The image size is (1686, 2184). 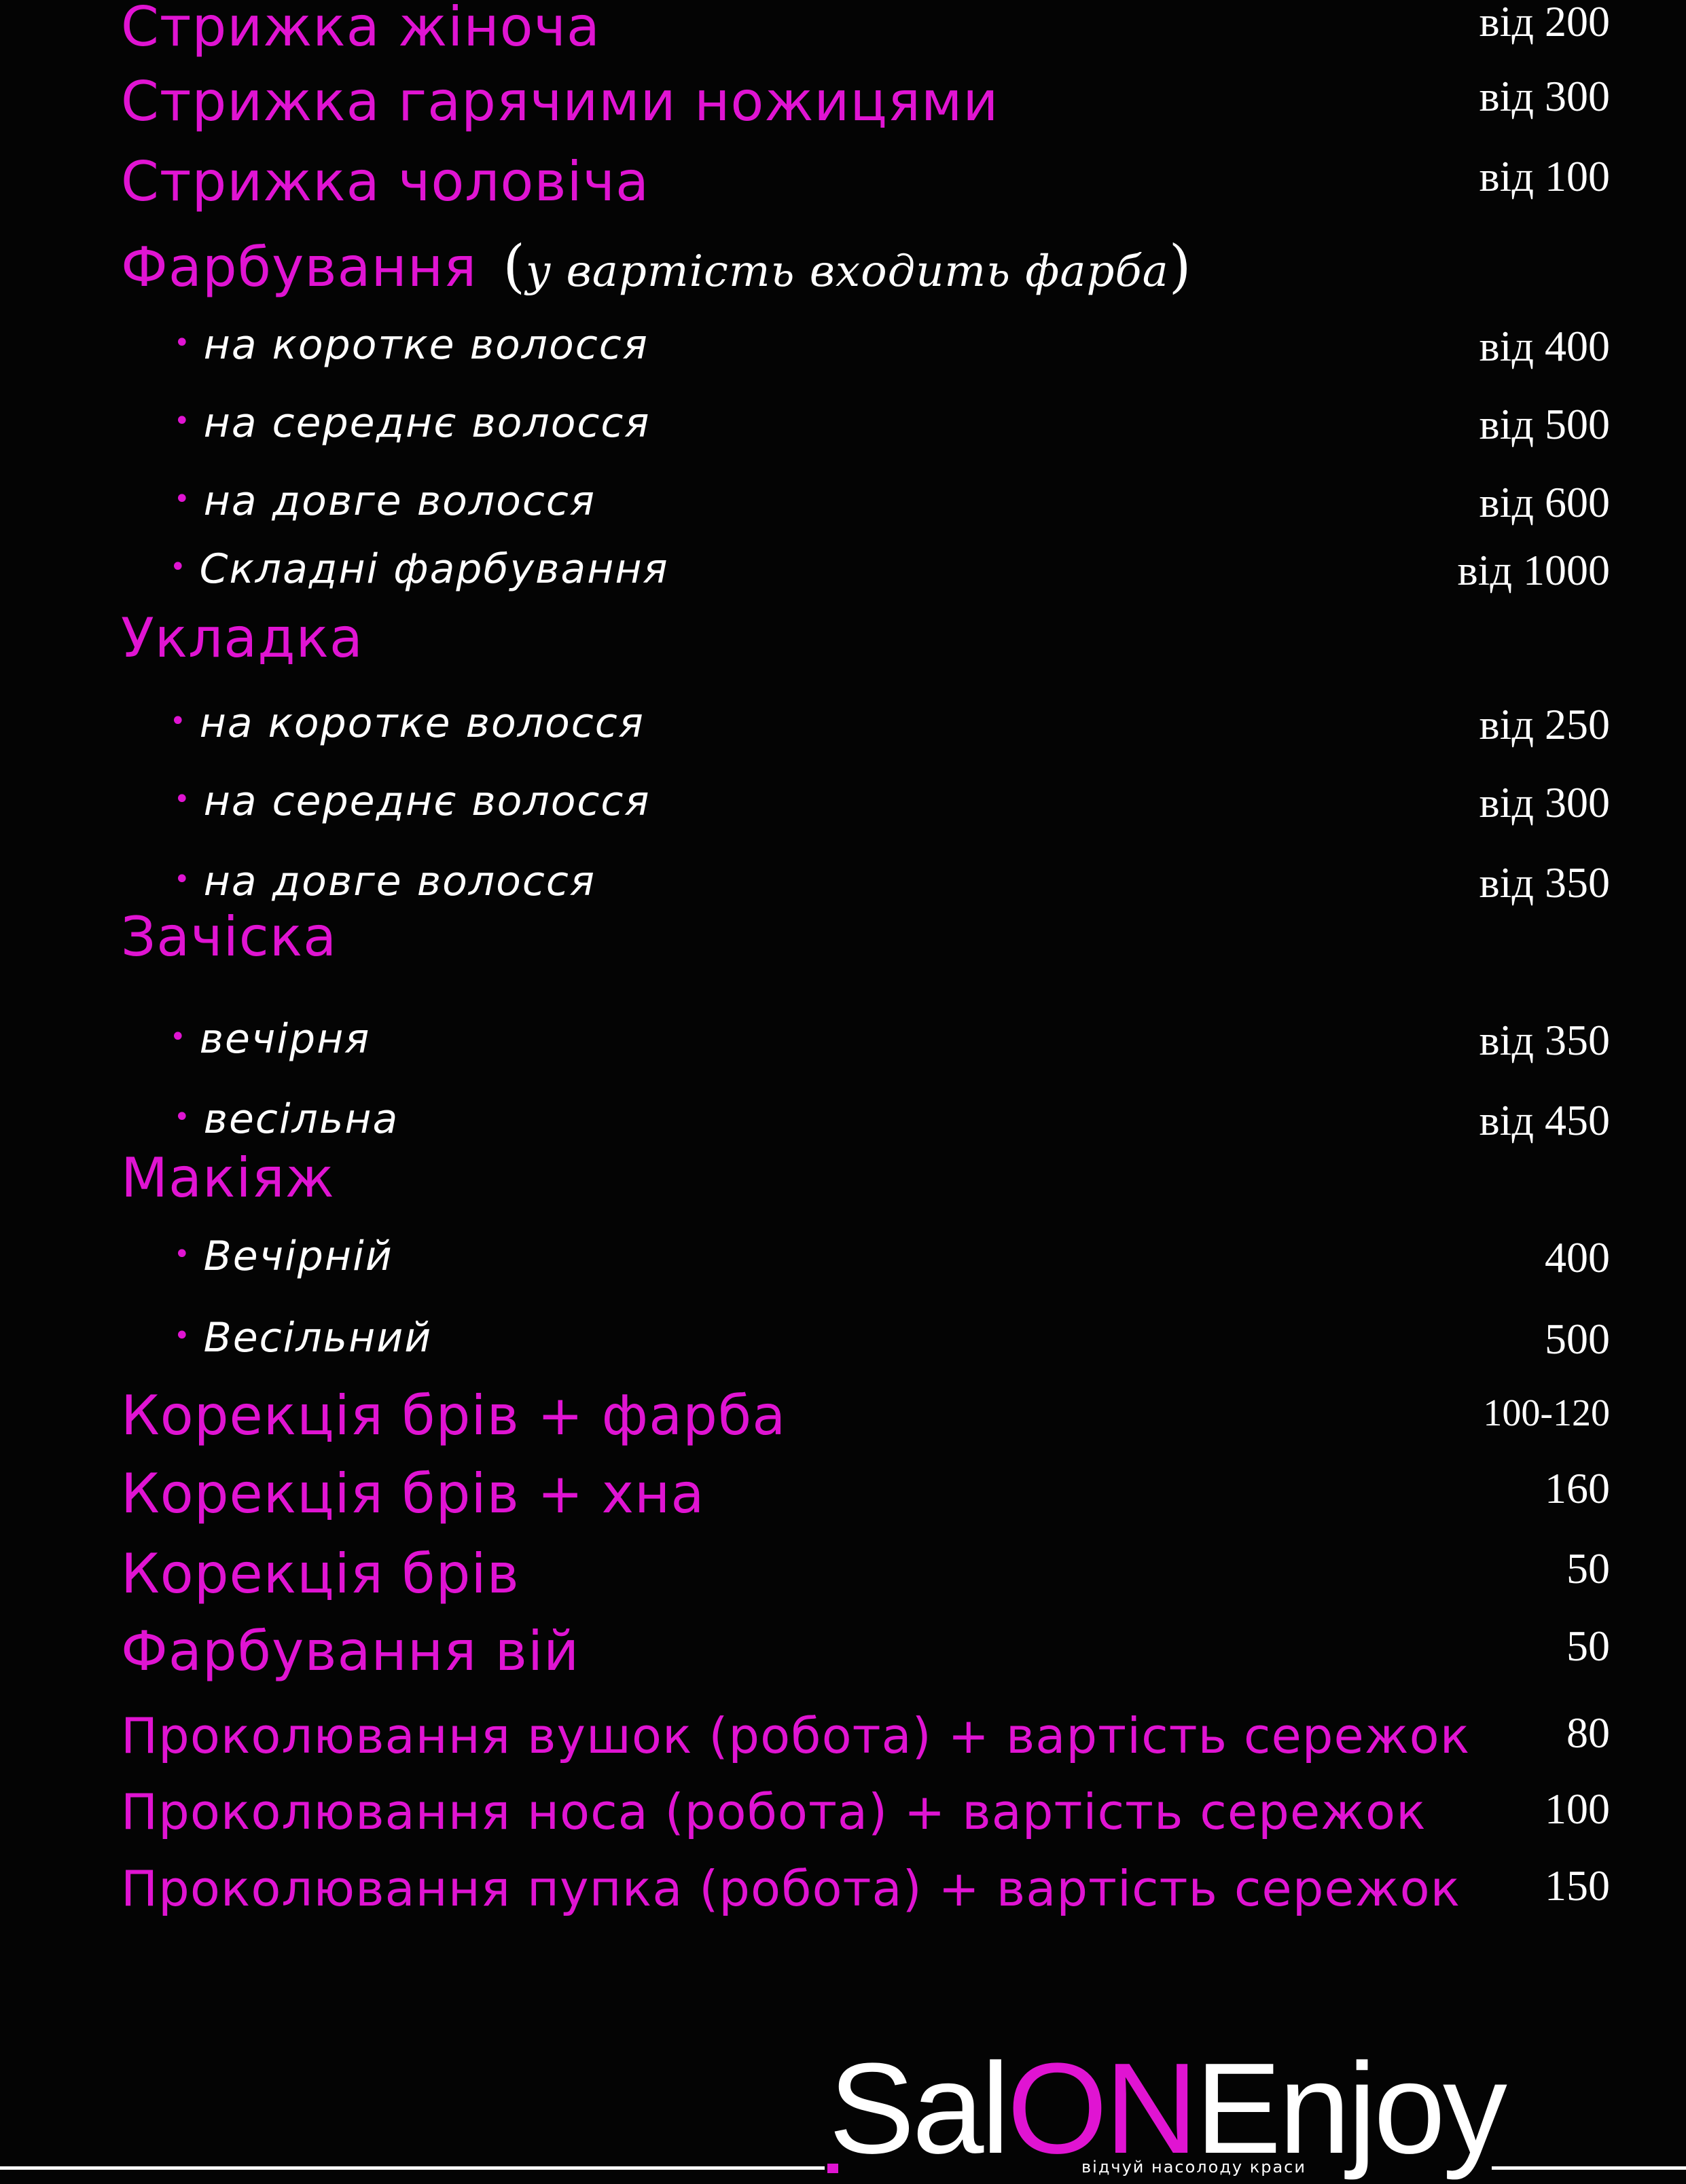 I want to click on service-label: Укладка, so click(x=242, y=638).